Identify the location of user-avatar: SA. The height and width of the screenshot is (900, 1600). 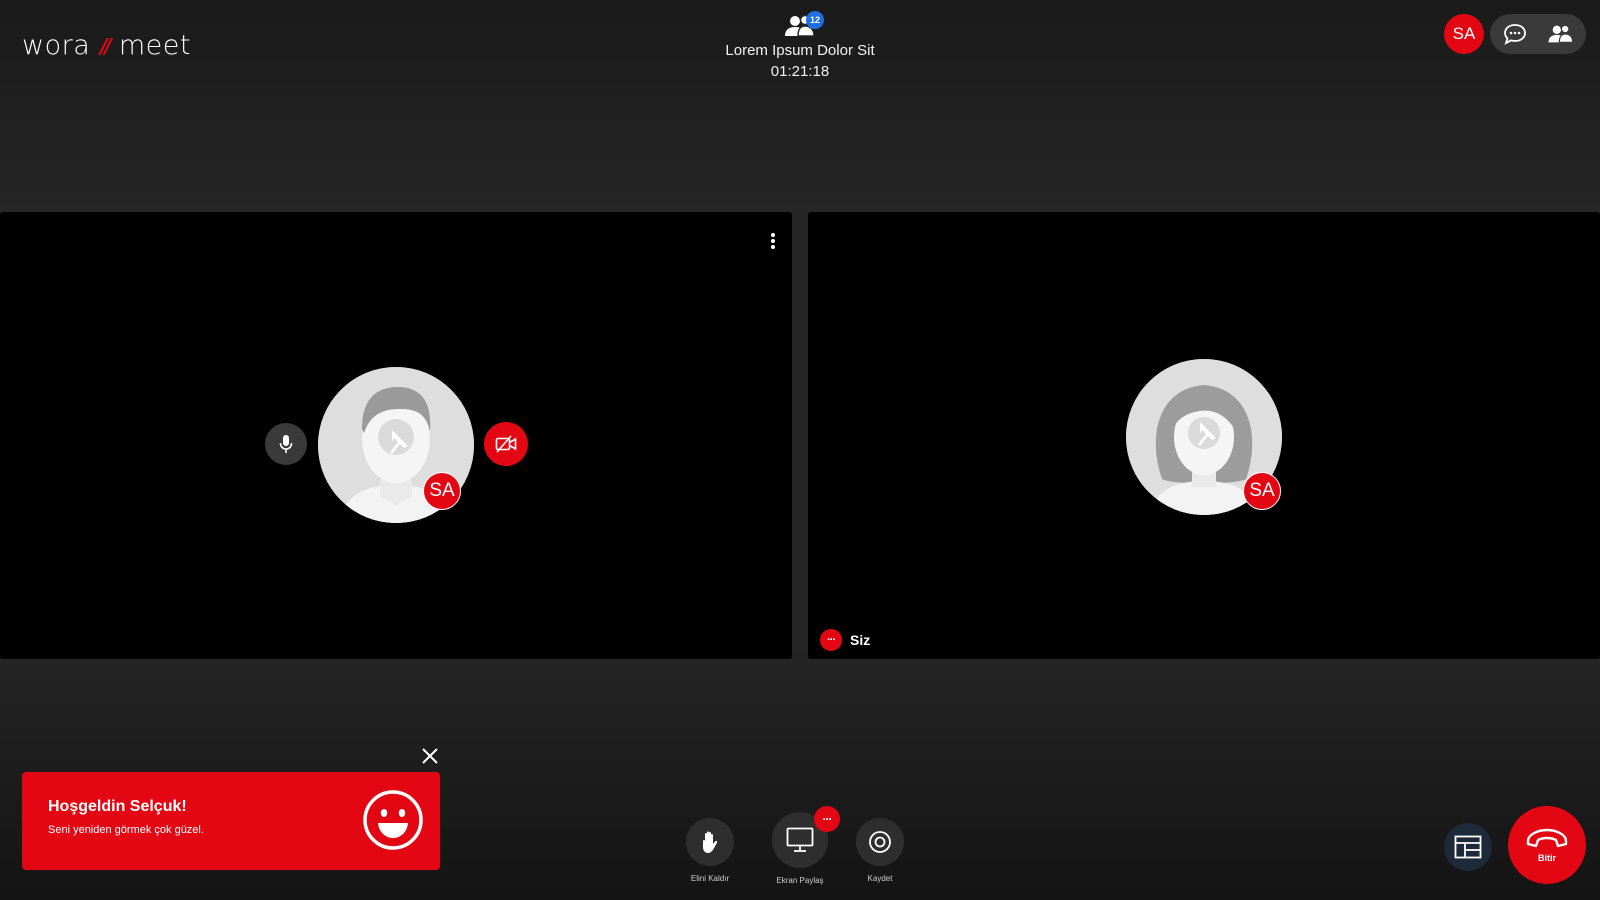
(1464, 34).